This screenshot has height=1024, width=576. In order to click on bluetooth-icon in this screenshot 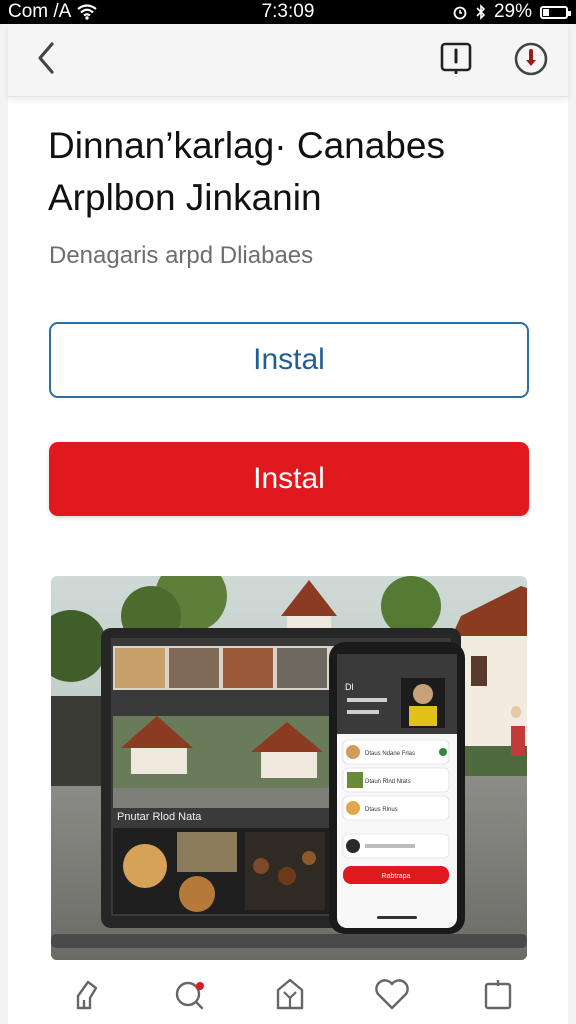, I will do `click(481, 12)`.